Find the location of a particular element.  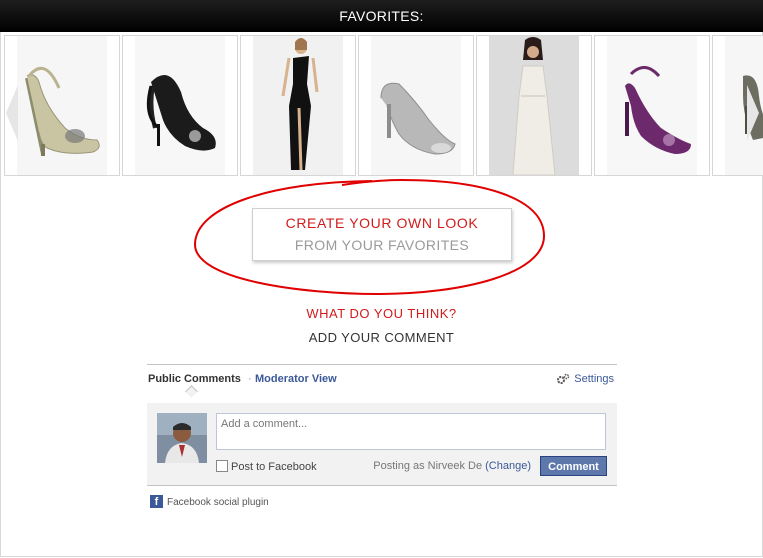

carousel-next-arrow-icon is located at coordinates (753, 113).